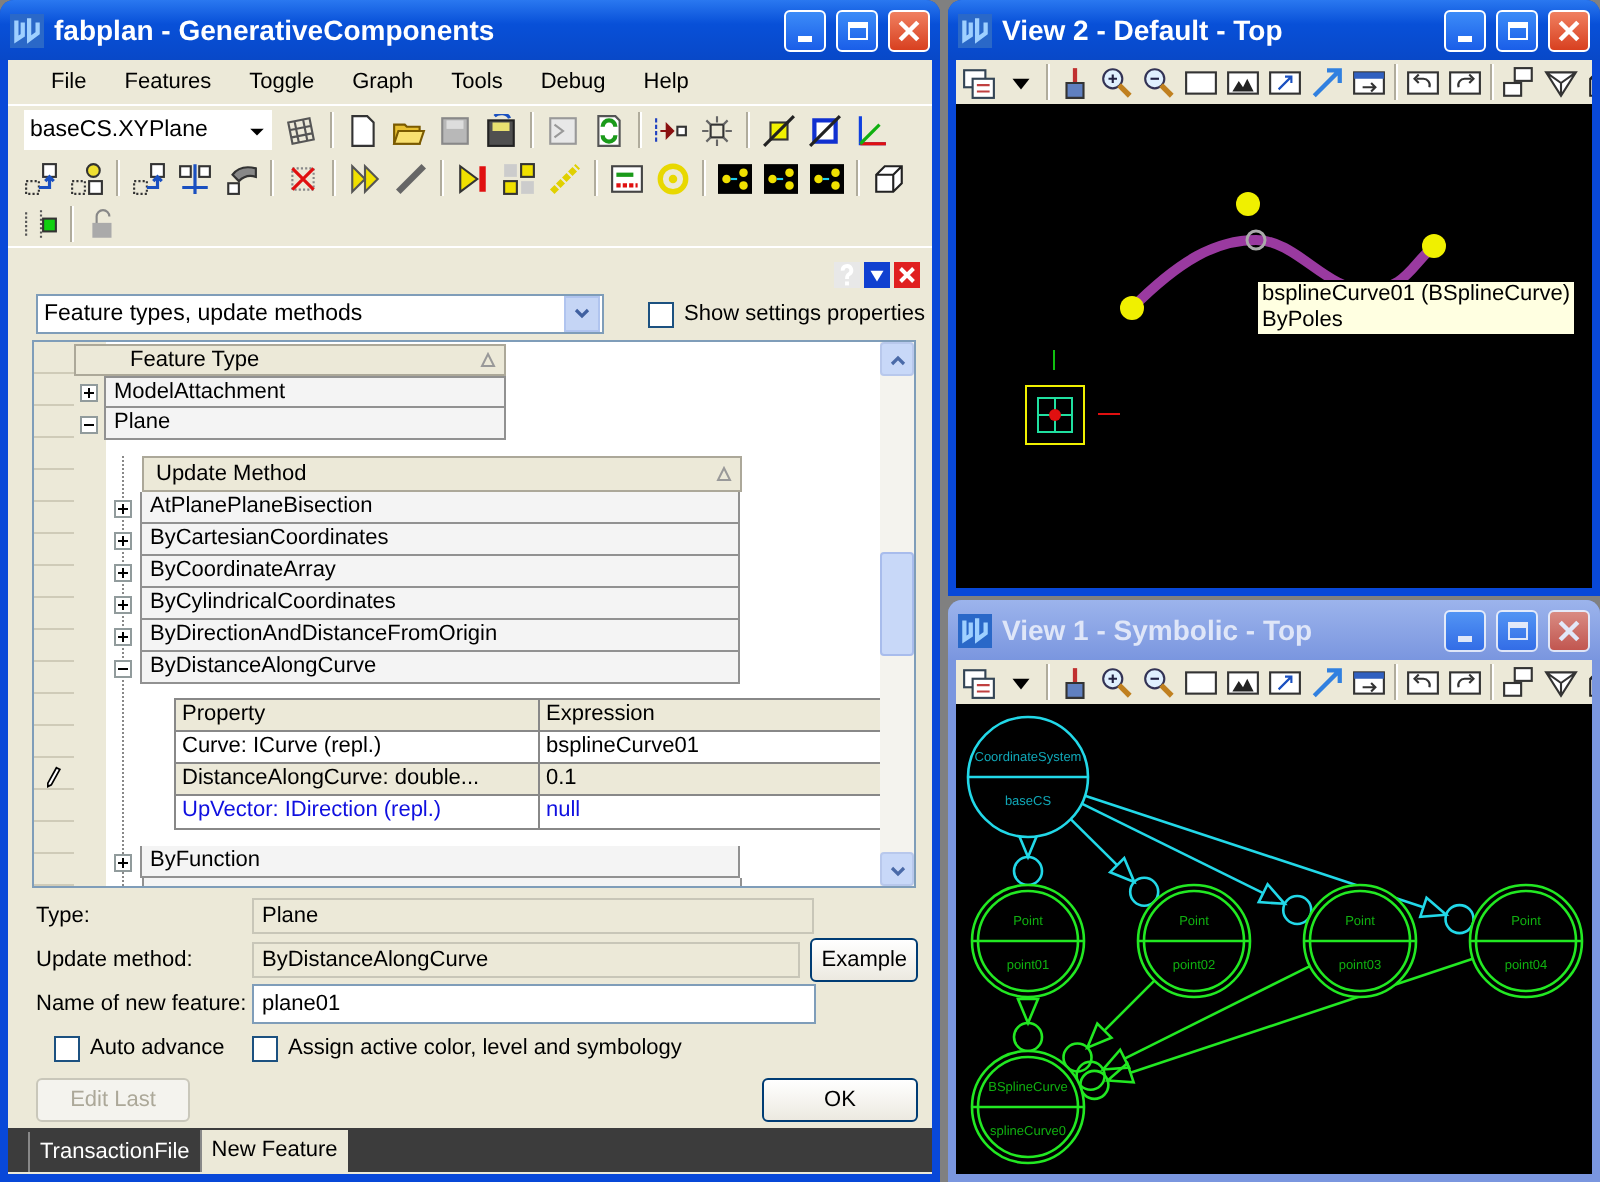 The height and width of the screenshot is (1182, 1600). I want to click on menu-item: Graph, so click(383, 82).